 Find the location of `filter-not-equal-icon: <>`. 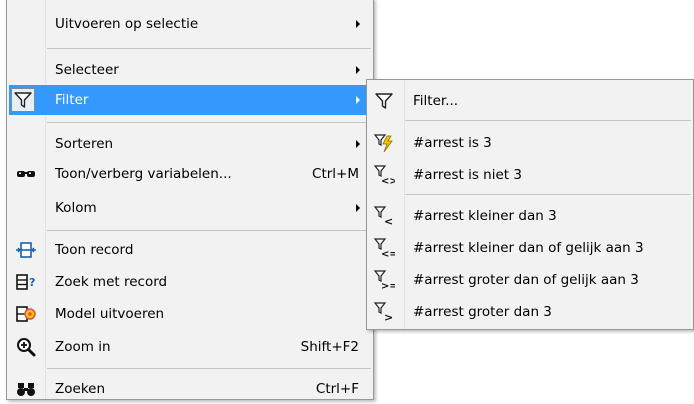

filter-not-equal-icon: <> is located at coordinates (384, 175).